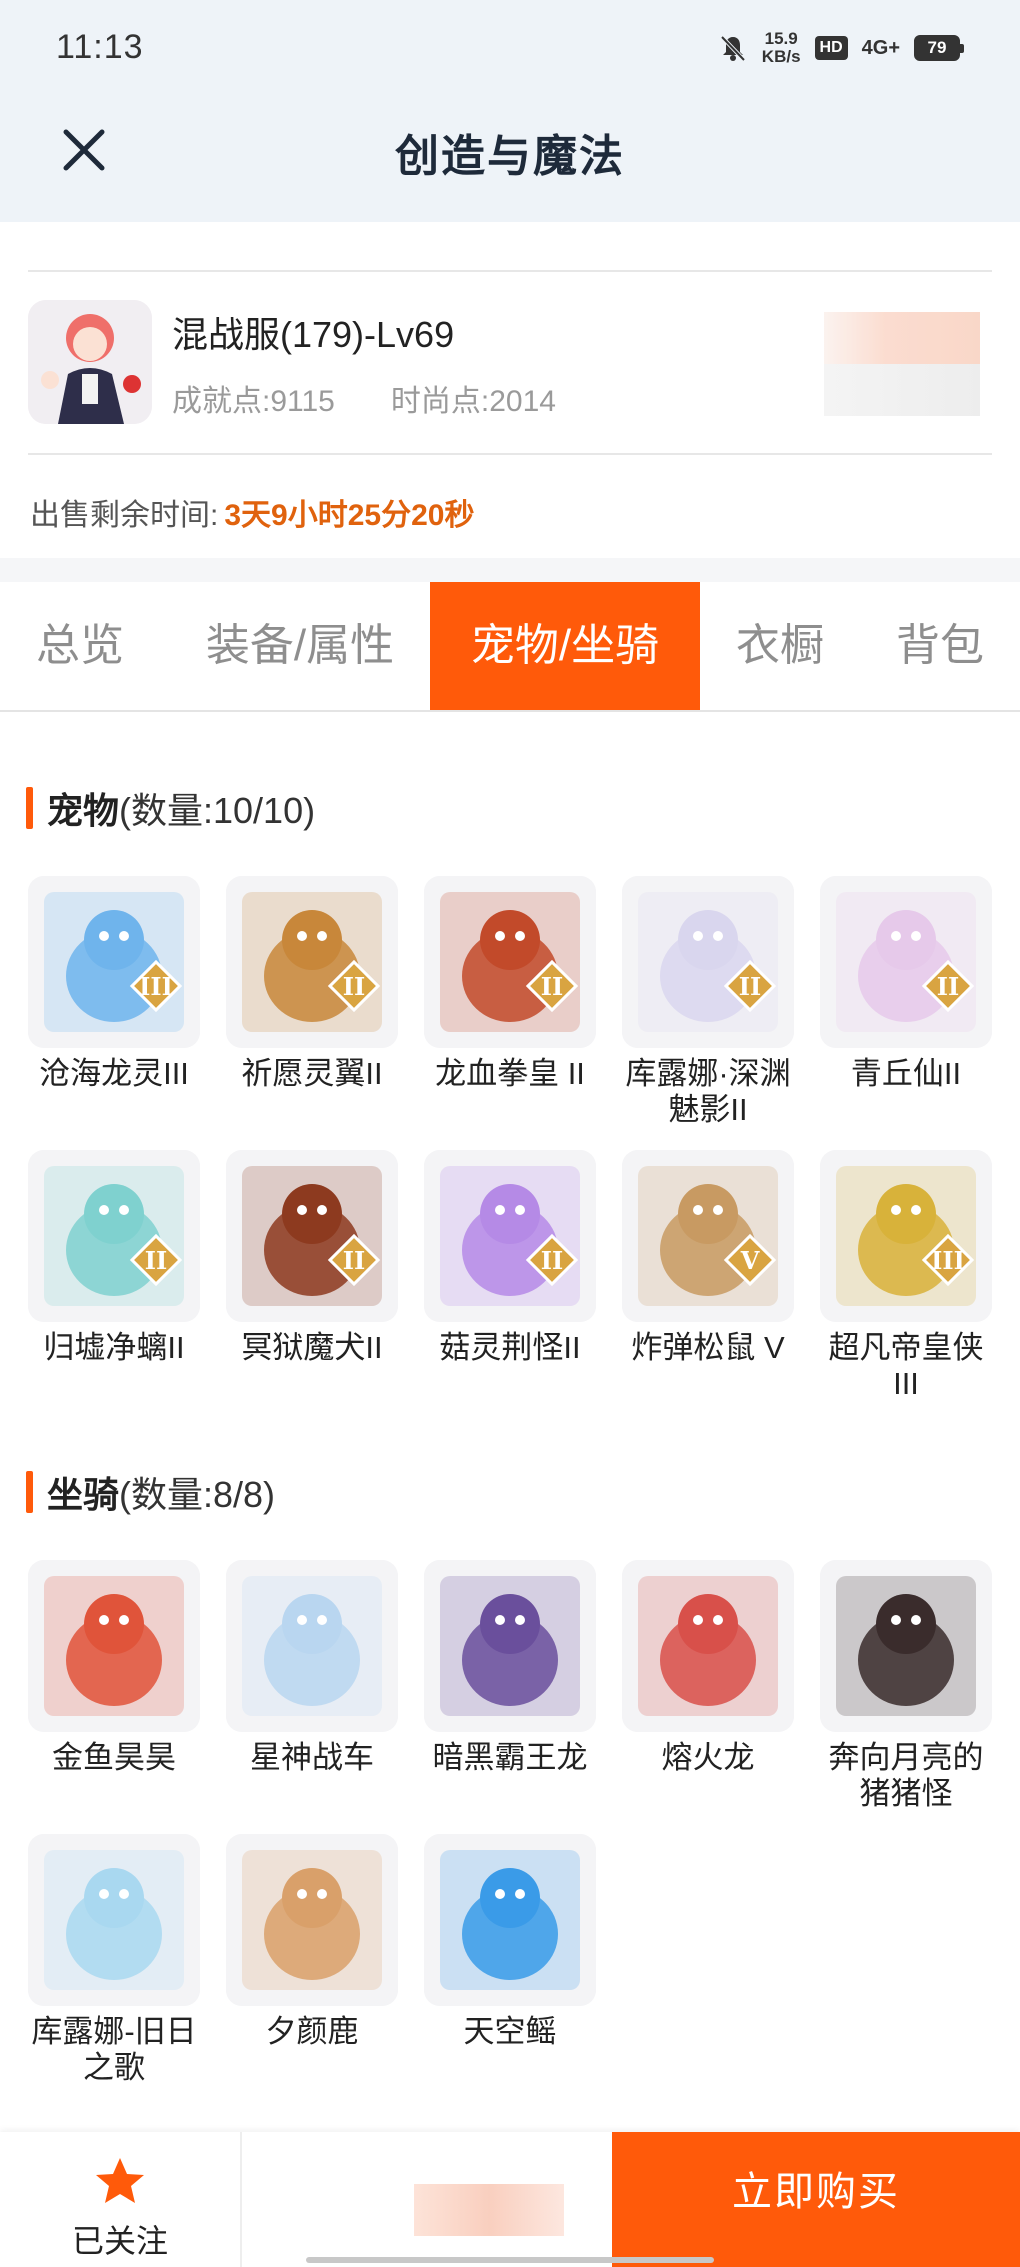 This screenshot has width=1020, height=2267. I want to click on mount-item: 库露娜-旧日之歌, so click(114, 1960).